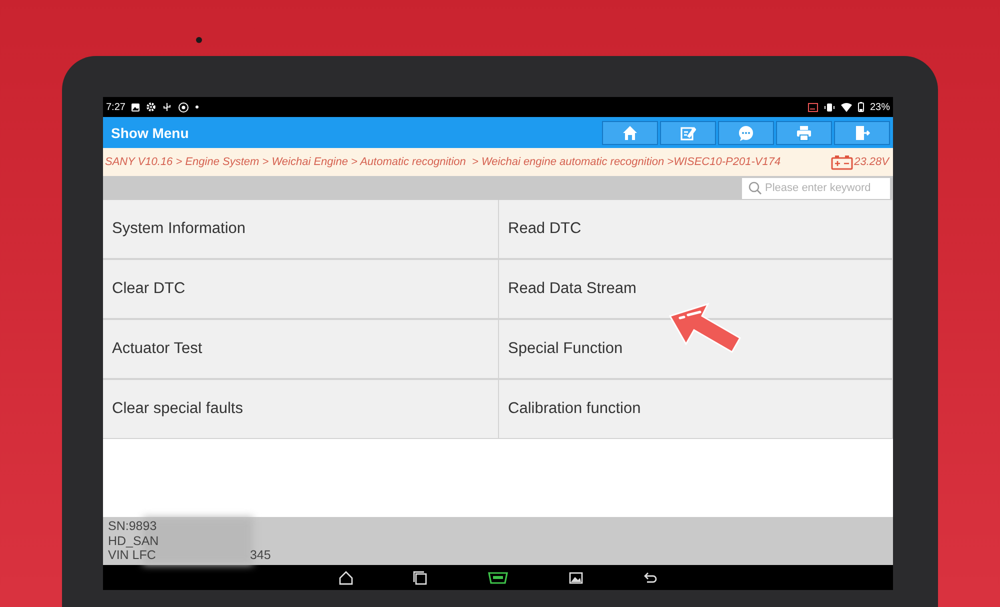 The image size is (1000, 607). I want to click on vehicle-info-text: VIN LFC, so click(132, 555).